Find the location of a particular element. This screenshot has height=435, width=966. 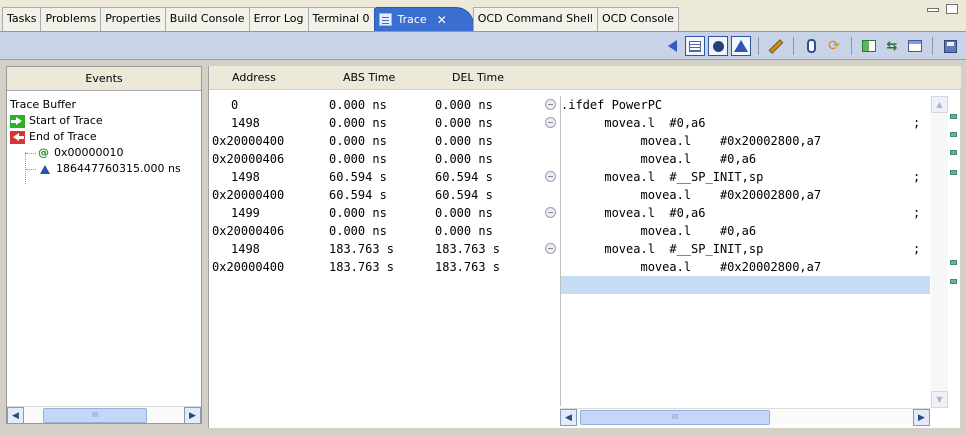

source-comment-marker: ; is located at coordinates (917, 213).